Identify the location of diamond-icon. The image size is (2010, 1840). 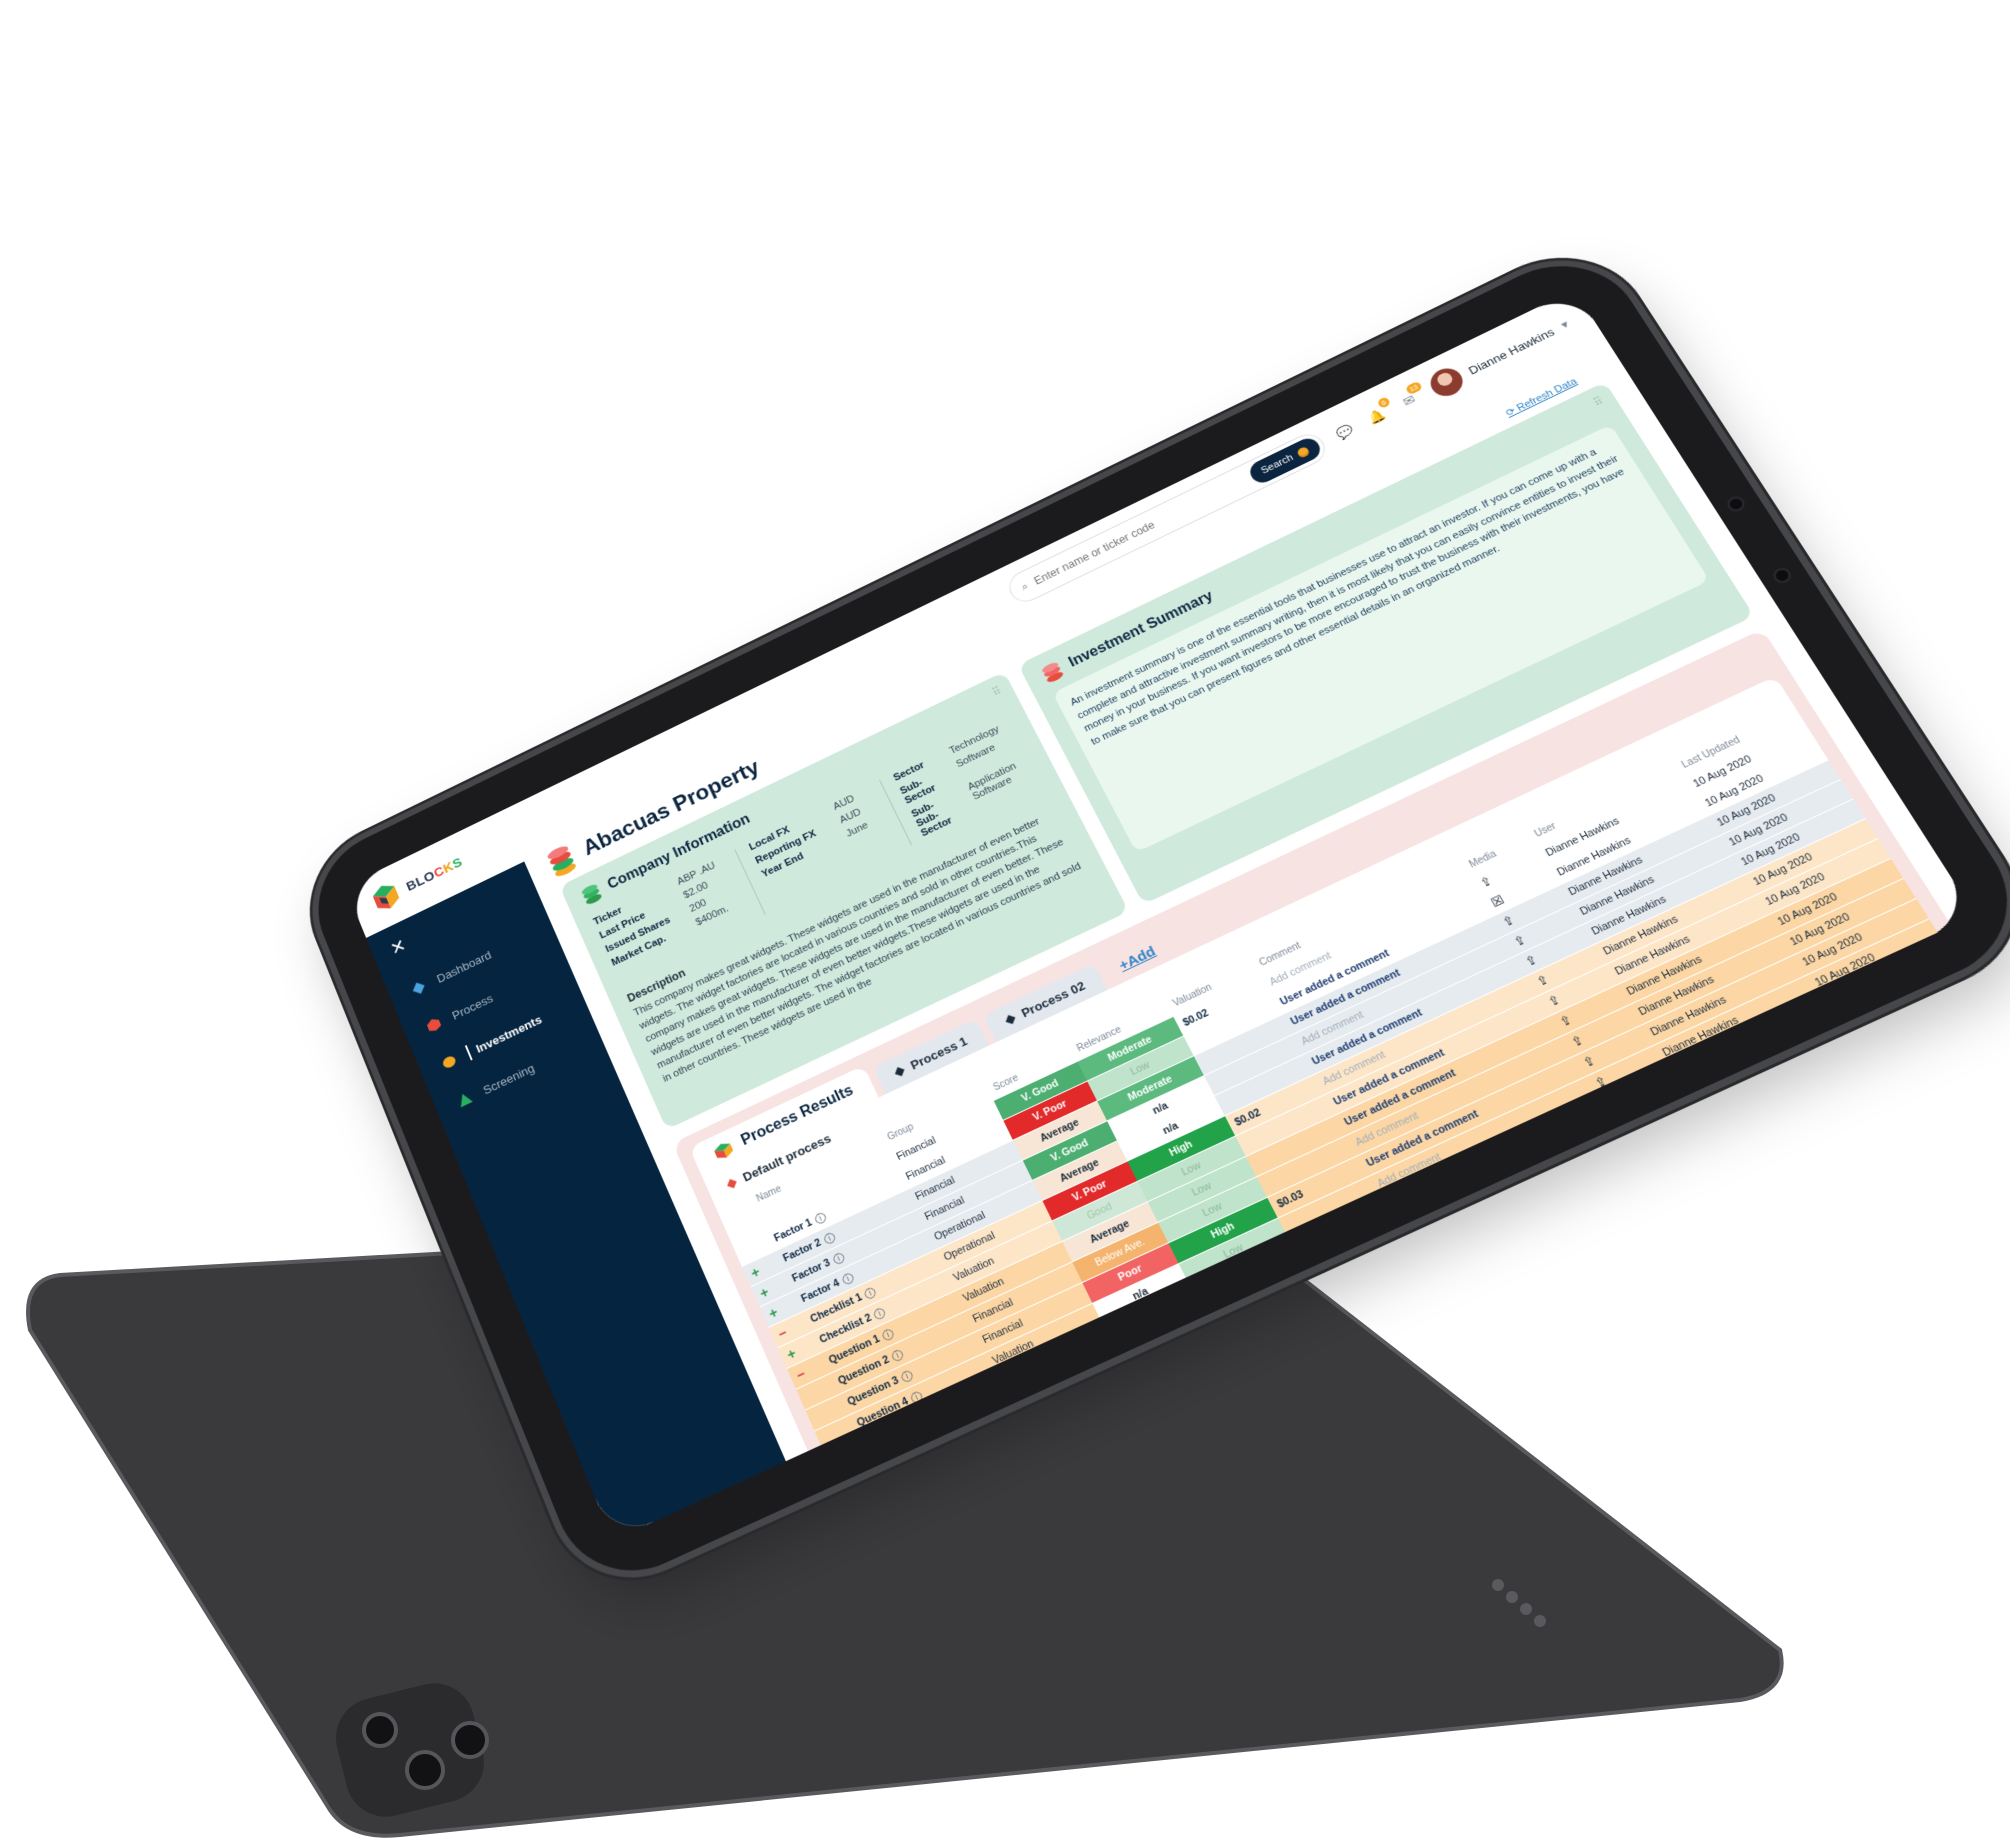
(418, 988).